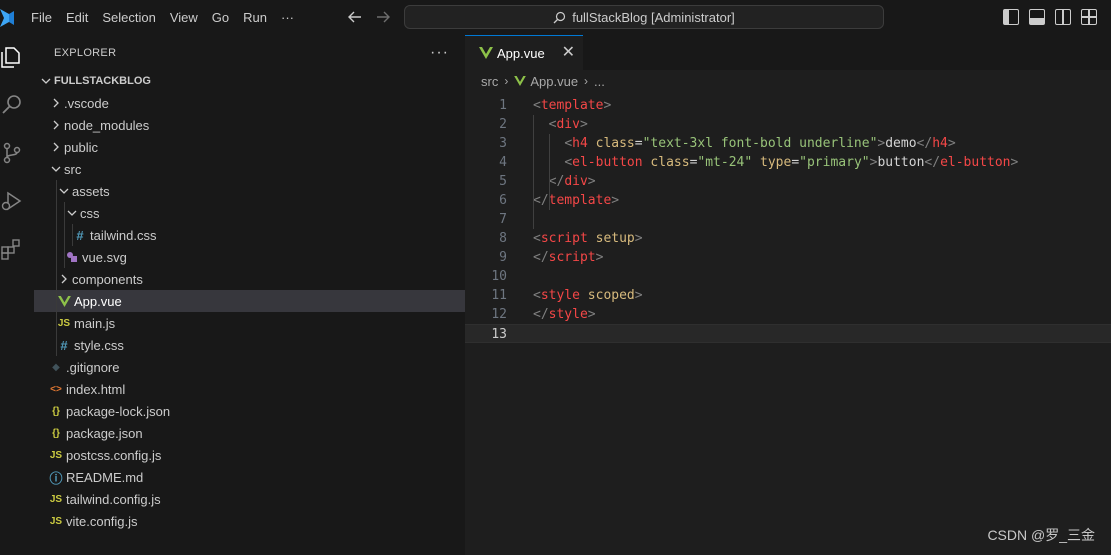 Image resolution: width=1111 pixels, height=555 pixels. What do you see at coordinates (104, 257) in the screenshot?
I see `tree-item-label: vue.svg` at bounding box center [104, 257].